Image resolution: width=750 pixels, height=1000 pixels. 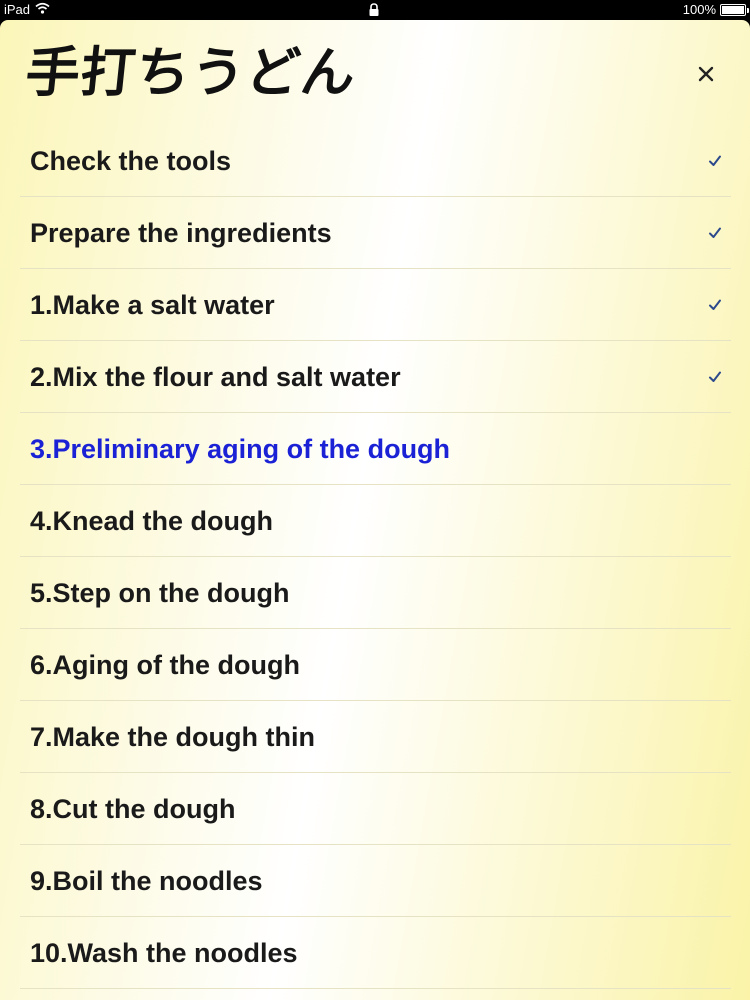 I want to click on step-label: 5.Step on the dough, so click(x=160, y=593).